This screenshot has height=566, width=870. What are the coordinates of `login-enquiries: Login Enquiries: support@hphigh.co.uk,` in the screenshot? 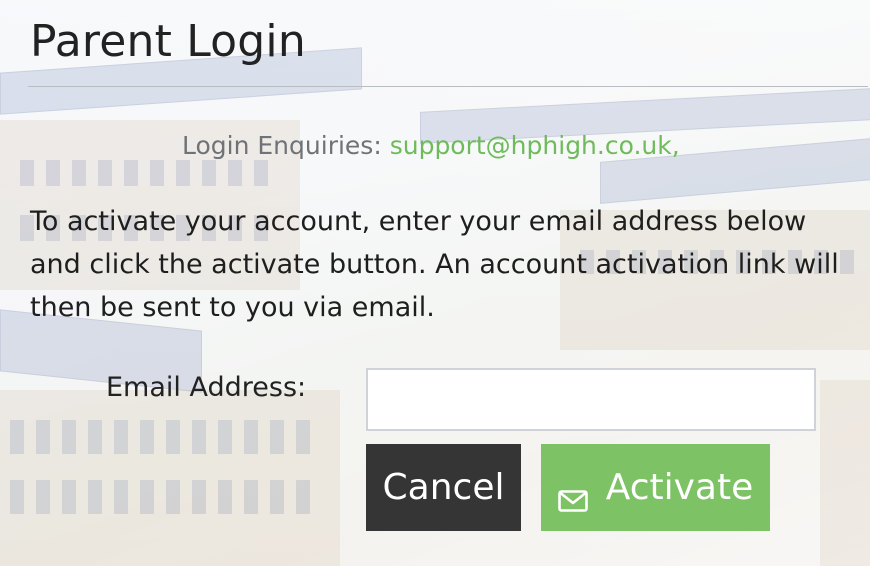 It's located at (431, 145).